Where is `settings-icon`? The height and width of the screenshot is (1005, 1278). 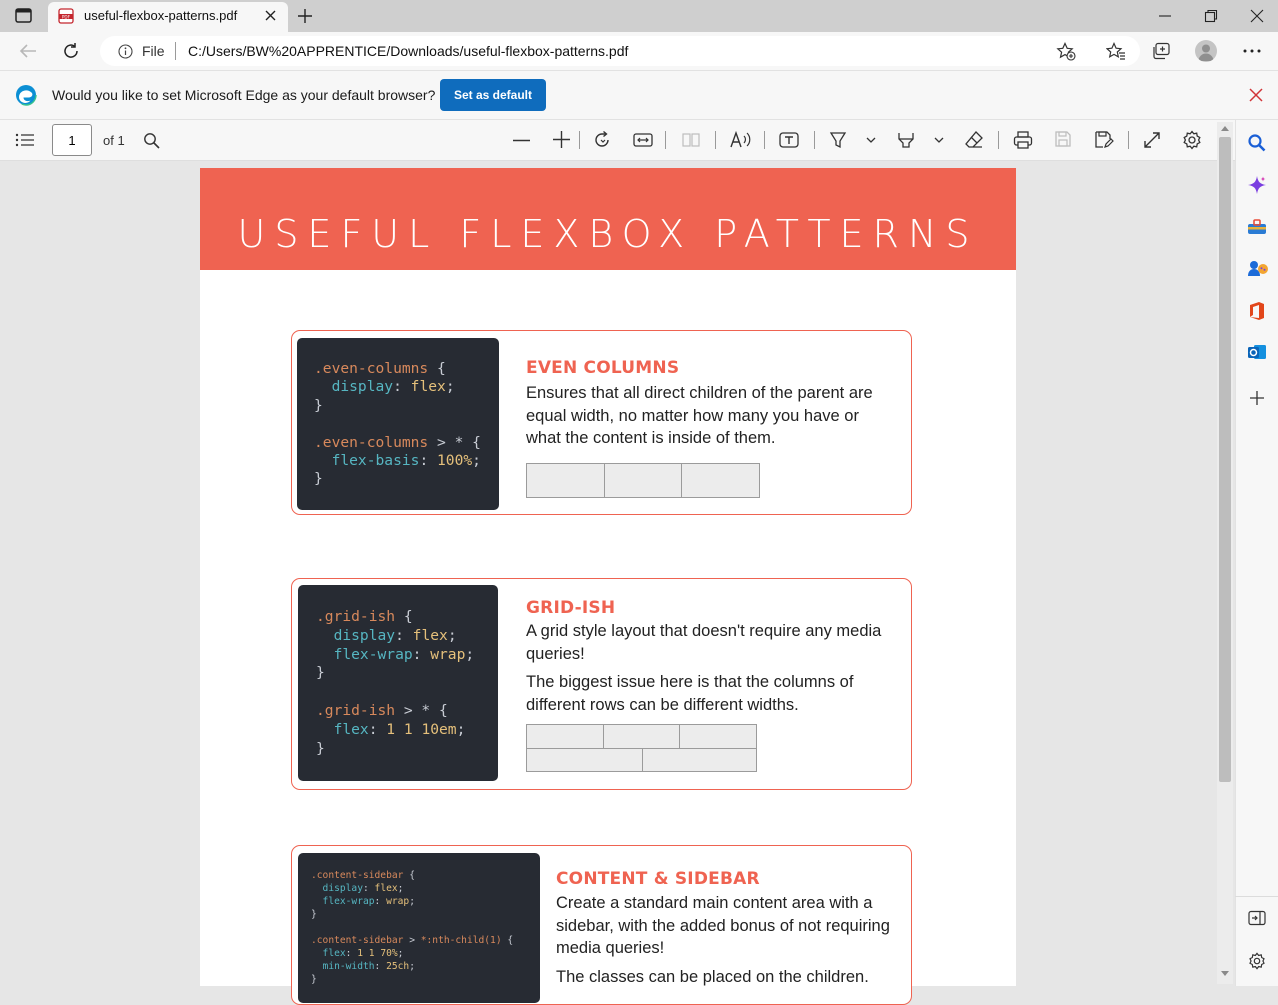
settings-icon is located at coordinates (1192, 140).